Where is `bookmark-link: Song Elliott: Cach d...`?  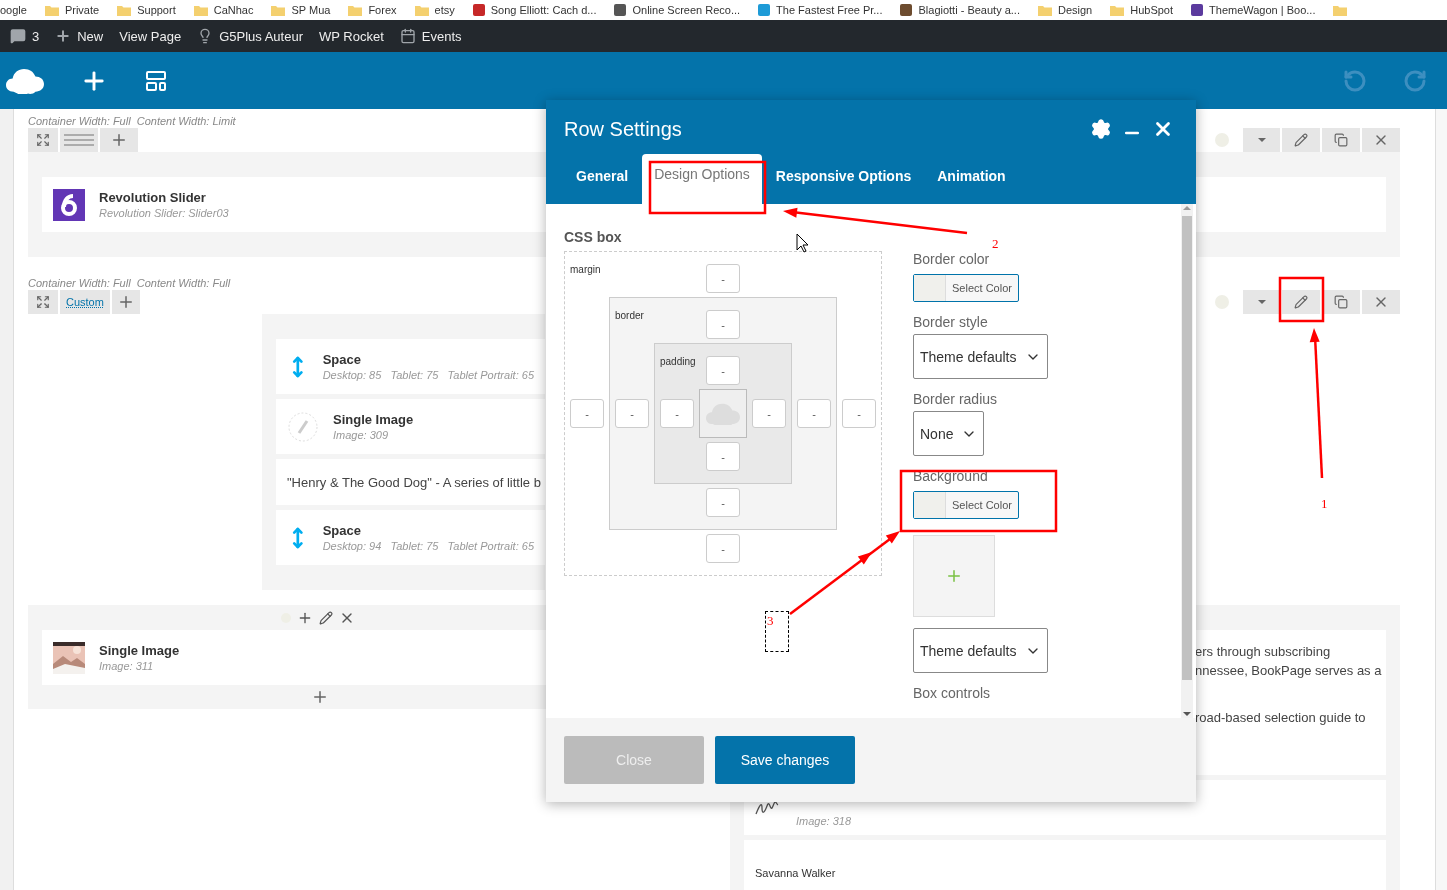
bookmark-link: Song Elliott: Cach d... is located at coordinates (543, 10).